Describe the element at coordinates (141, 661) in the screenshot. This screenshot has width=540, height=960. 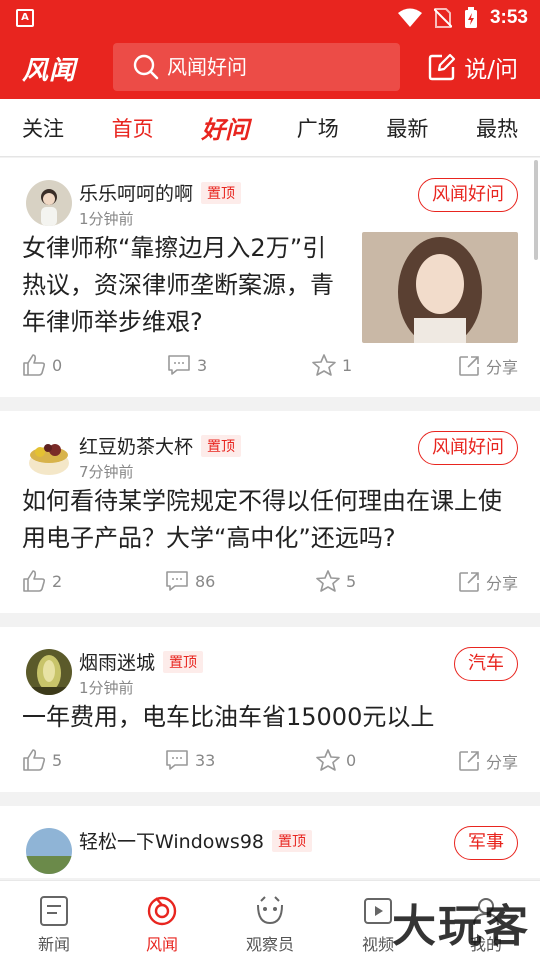
I see `author-name: 烟雨迷城 置顶` at that location.